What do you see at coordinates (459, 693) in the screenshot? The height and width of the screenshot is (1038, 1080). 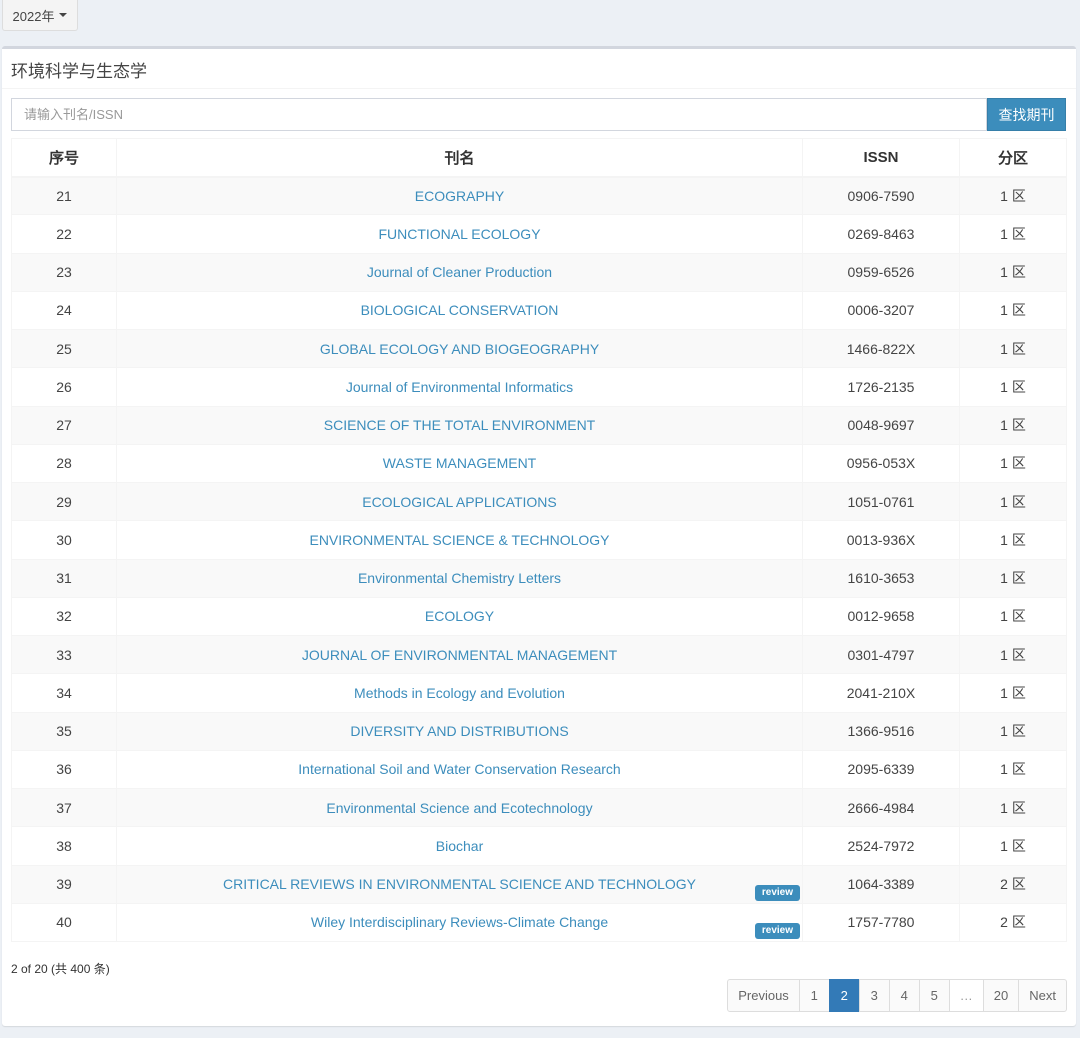 I see `journal-link: Methods in Ecology and Evolution` at bounding box center [459, 693].